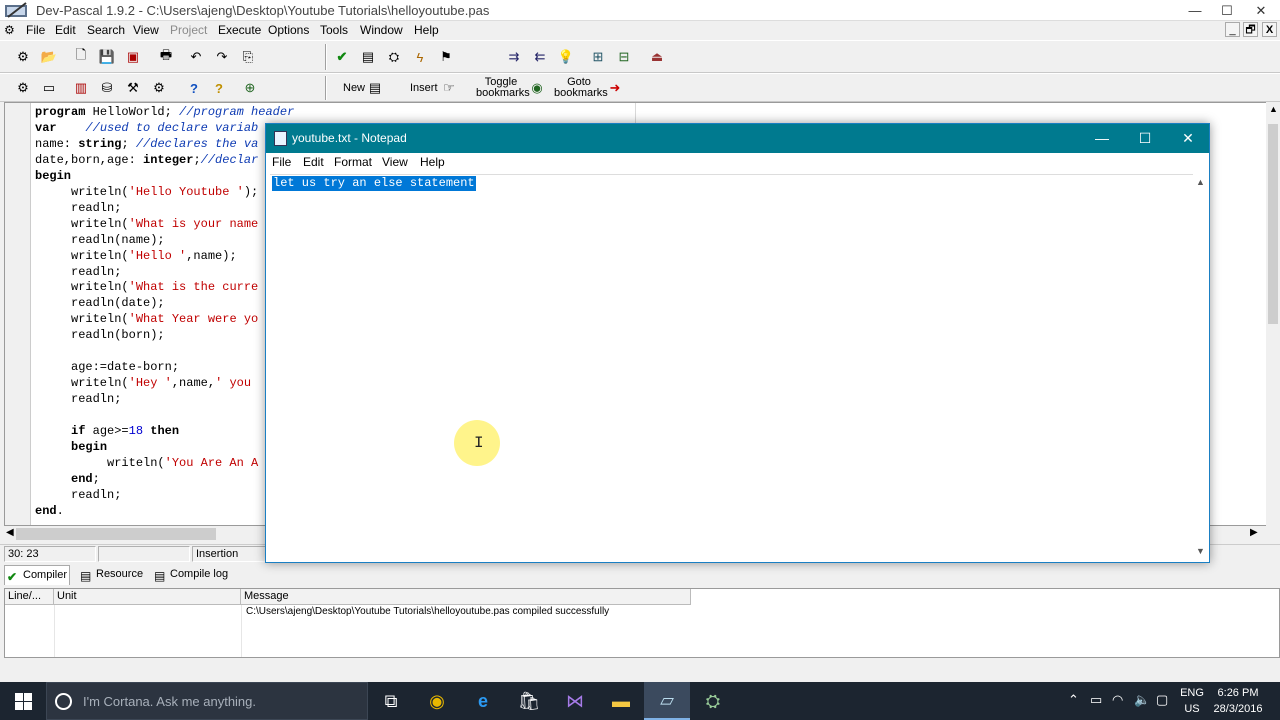  Describe the element at coordinates (437, 701) in the screenshot. I see `chrome-icon: ◉` at that location.